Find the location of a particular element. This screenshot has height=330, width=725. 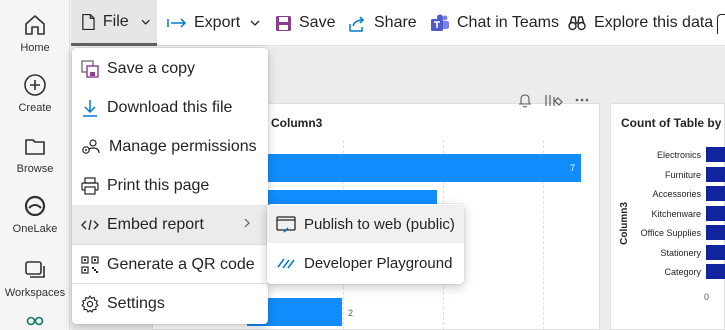

category-label: Accessories is located at coordinates (676, 194).